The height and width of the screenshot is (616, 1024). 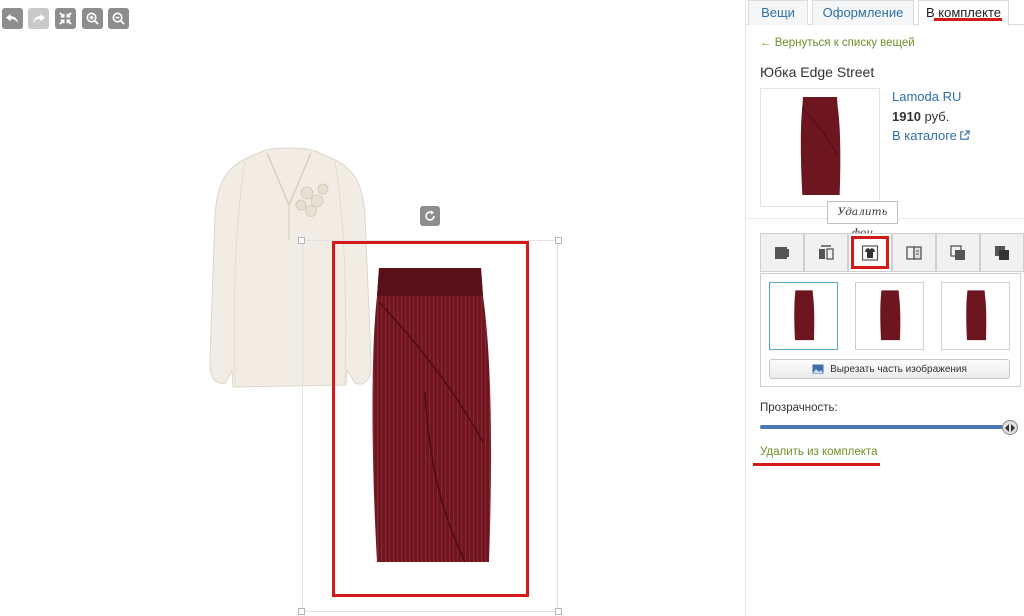 I want to click on zoom-in-icon, so click(x=92, y=18).